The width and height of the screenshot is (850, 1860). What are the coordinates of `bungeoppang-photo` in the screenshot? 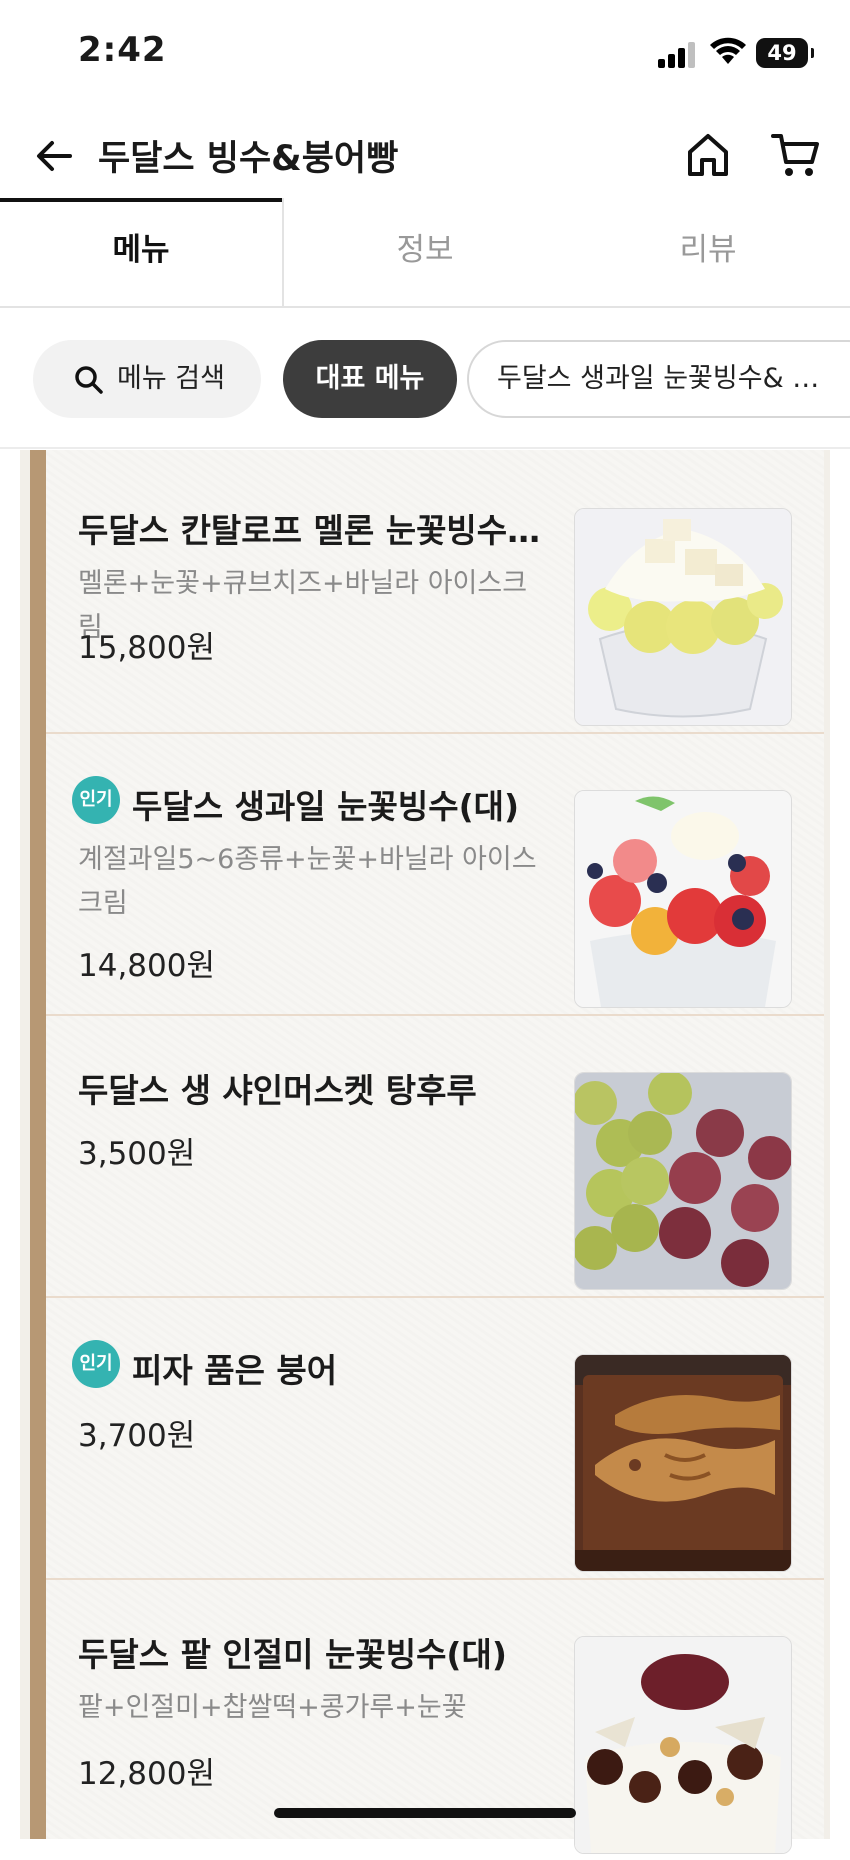 It's located at (683, 1463).